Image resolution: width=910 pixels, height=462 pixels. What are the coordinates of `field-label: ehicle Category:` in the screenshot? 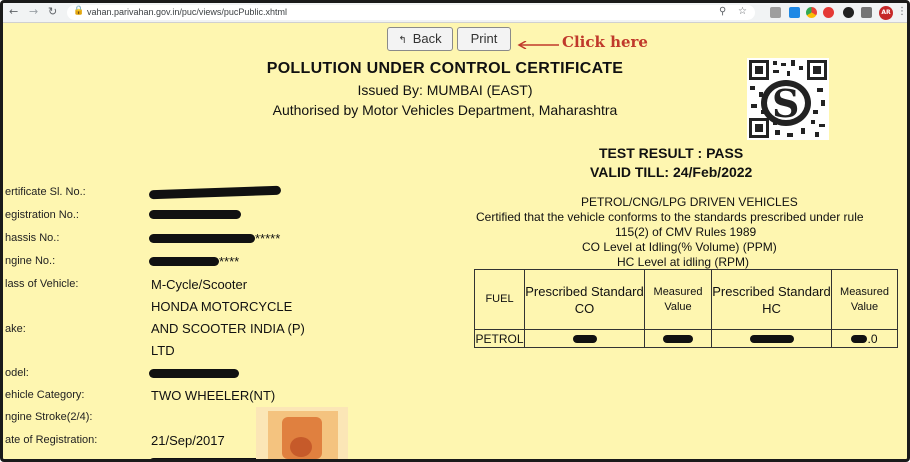 It's located at (45, 395).